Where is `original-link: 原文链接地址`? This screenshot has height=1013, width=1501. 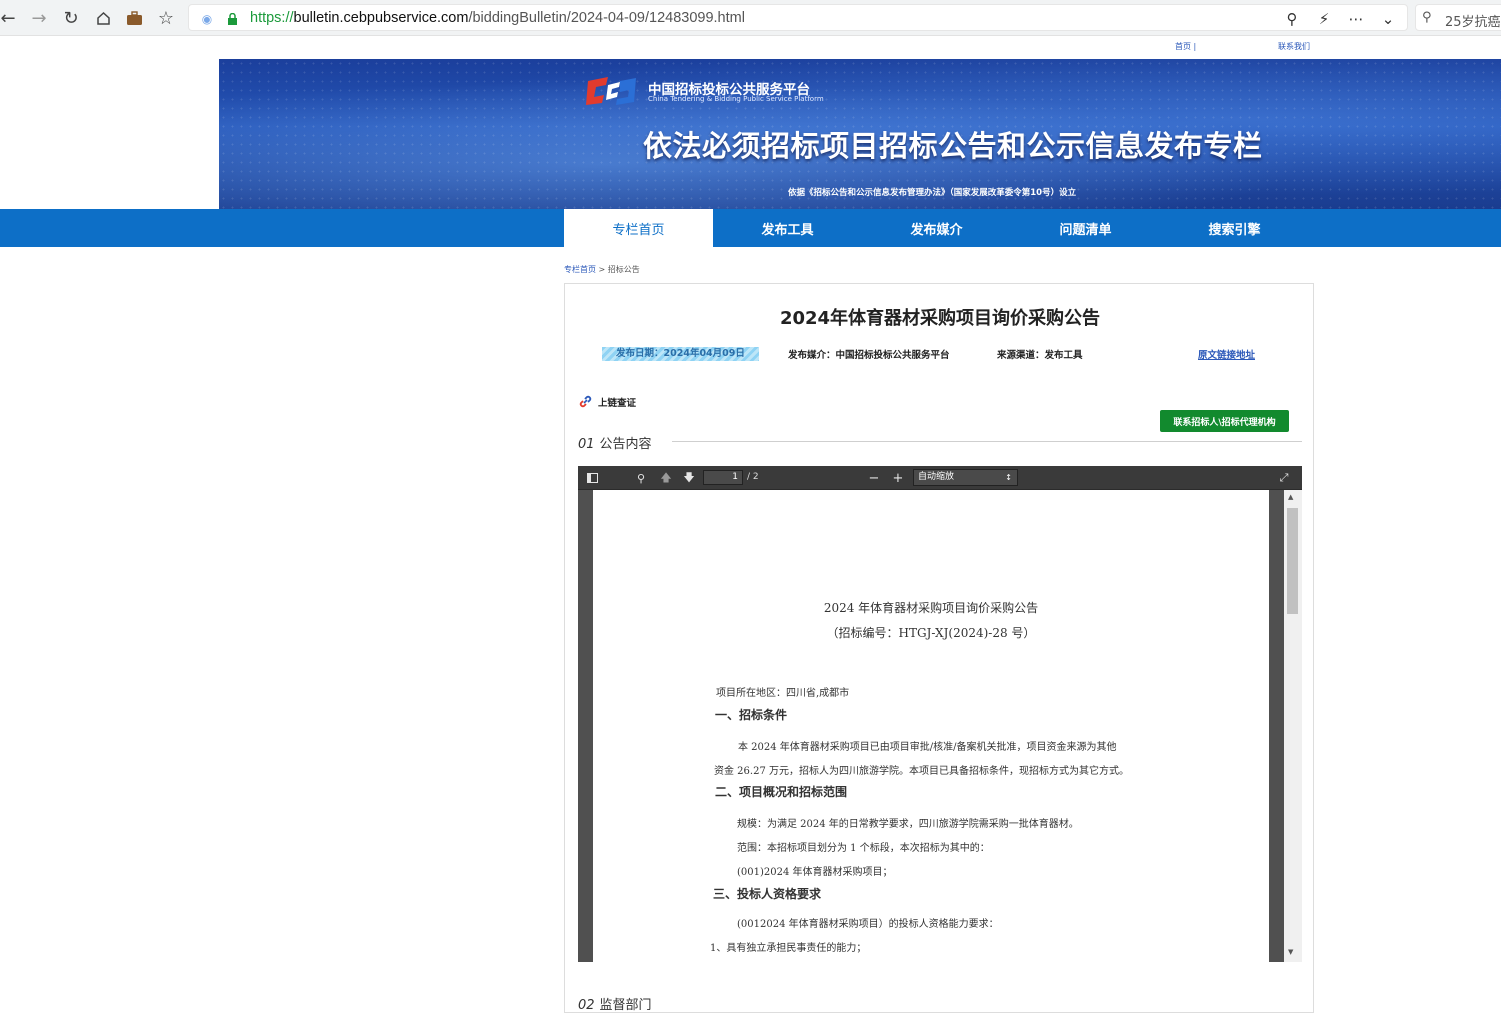
original-link: 原文链接地址 is located at coordinates (1226, 354).